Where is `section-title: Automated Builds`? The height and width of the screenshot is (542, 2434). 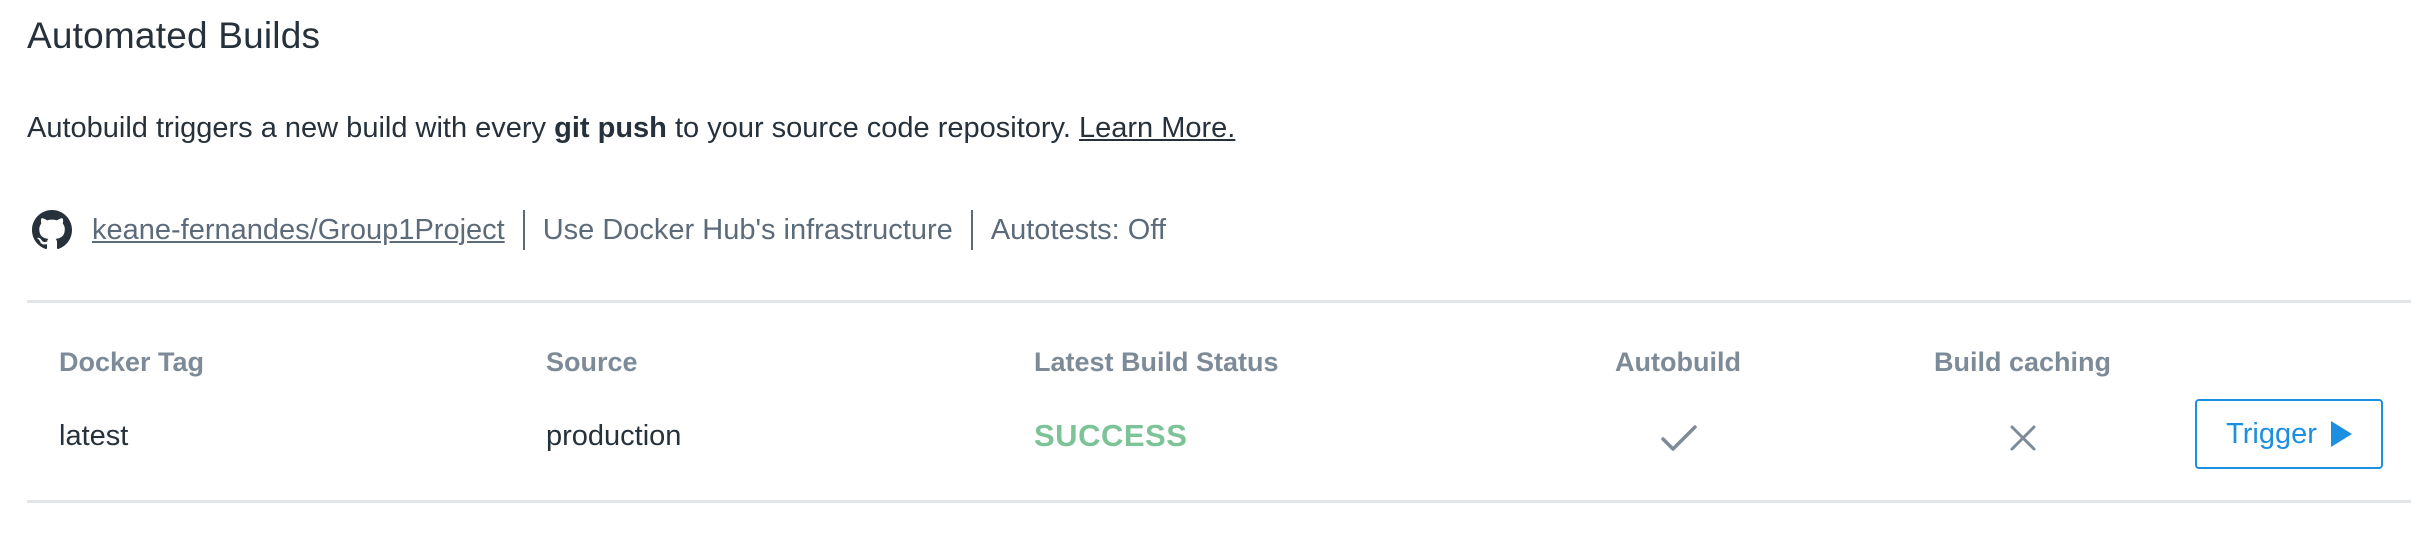
section-title: Automated Builds is located at coordinates (174, 35).